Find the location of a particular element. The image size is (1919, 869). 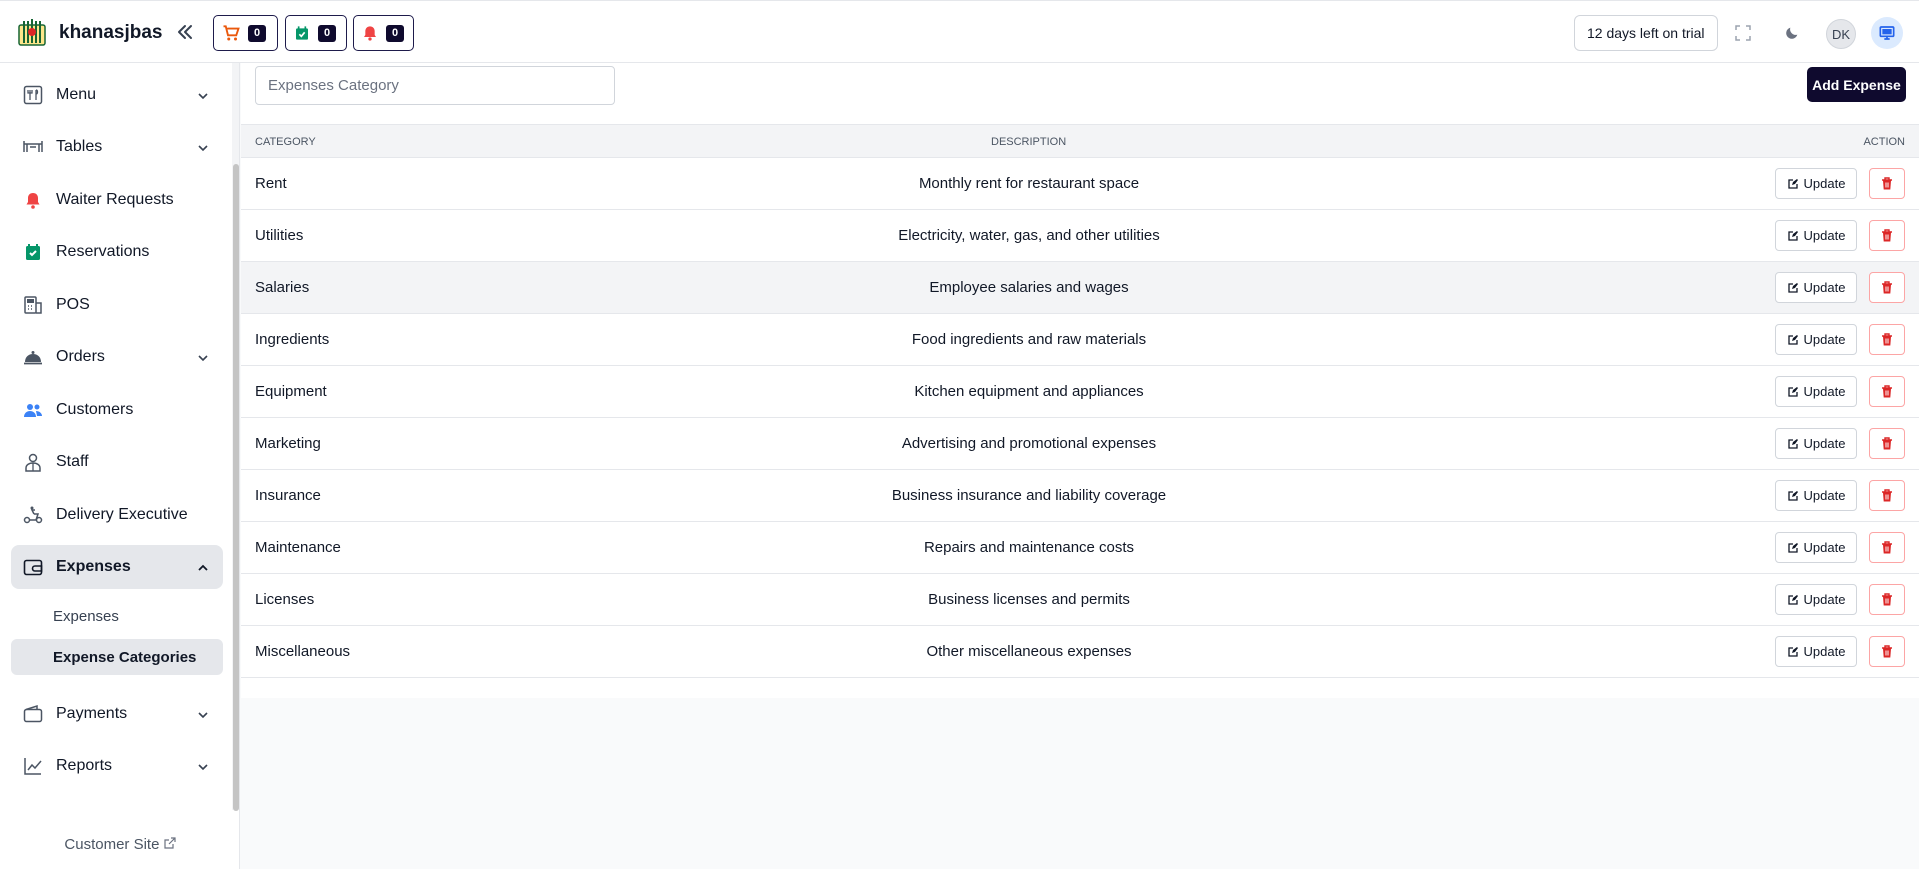

sidebar-item-orders: Orders is located at coordinates (117, 357).